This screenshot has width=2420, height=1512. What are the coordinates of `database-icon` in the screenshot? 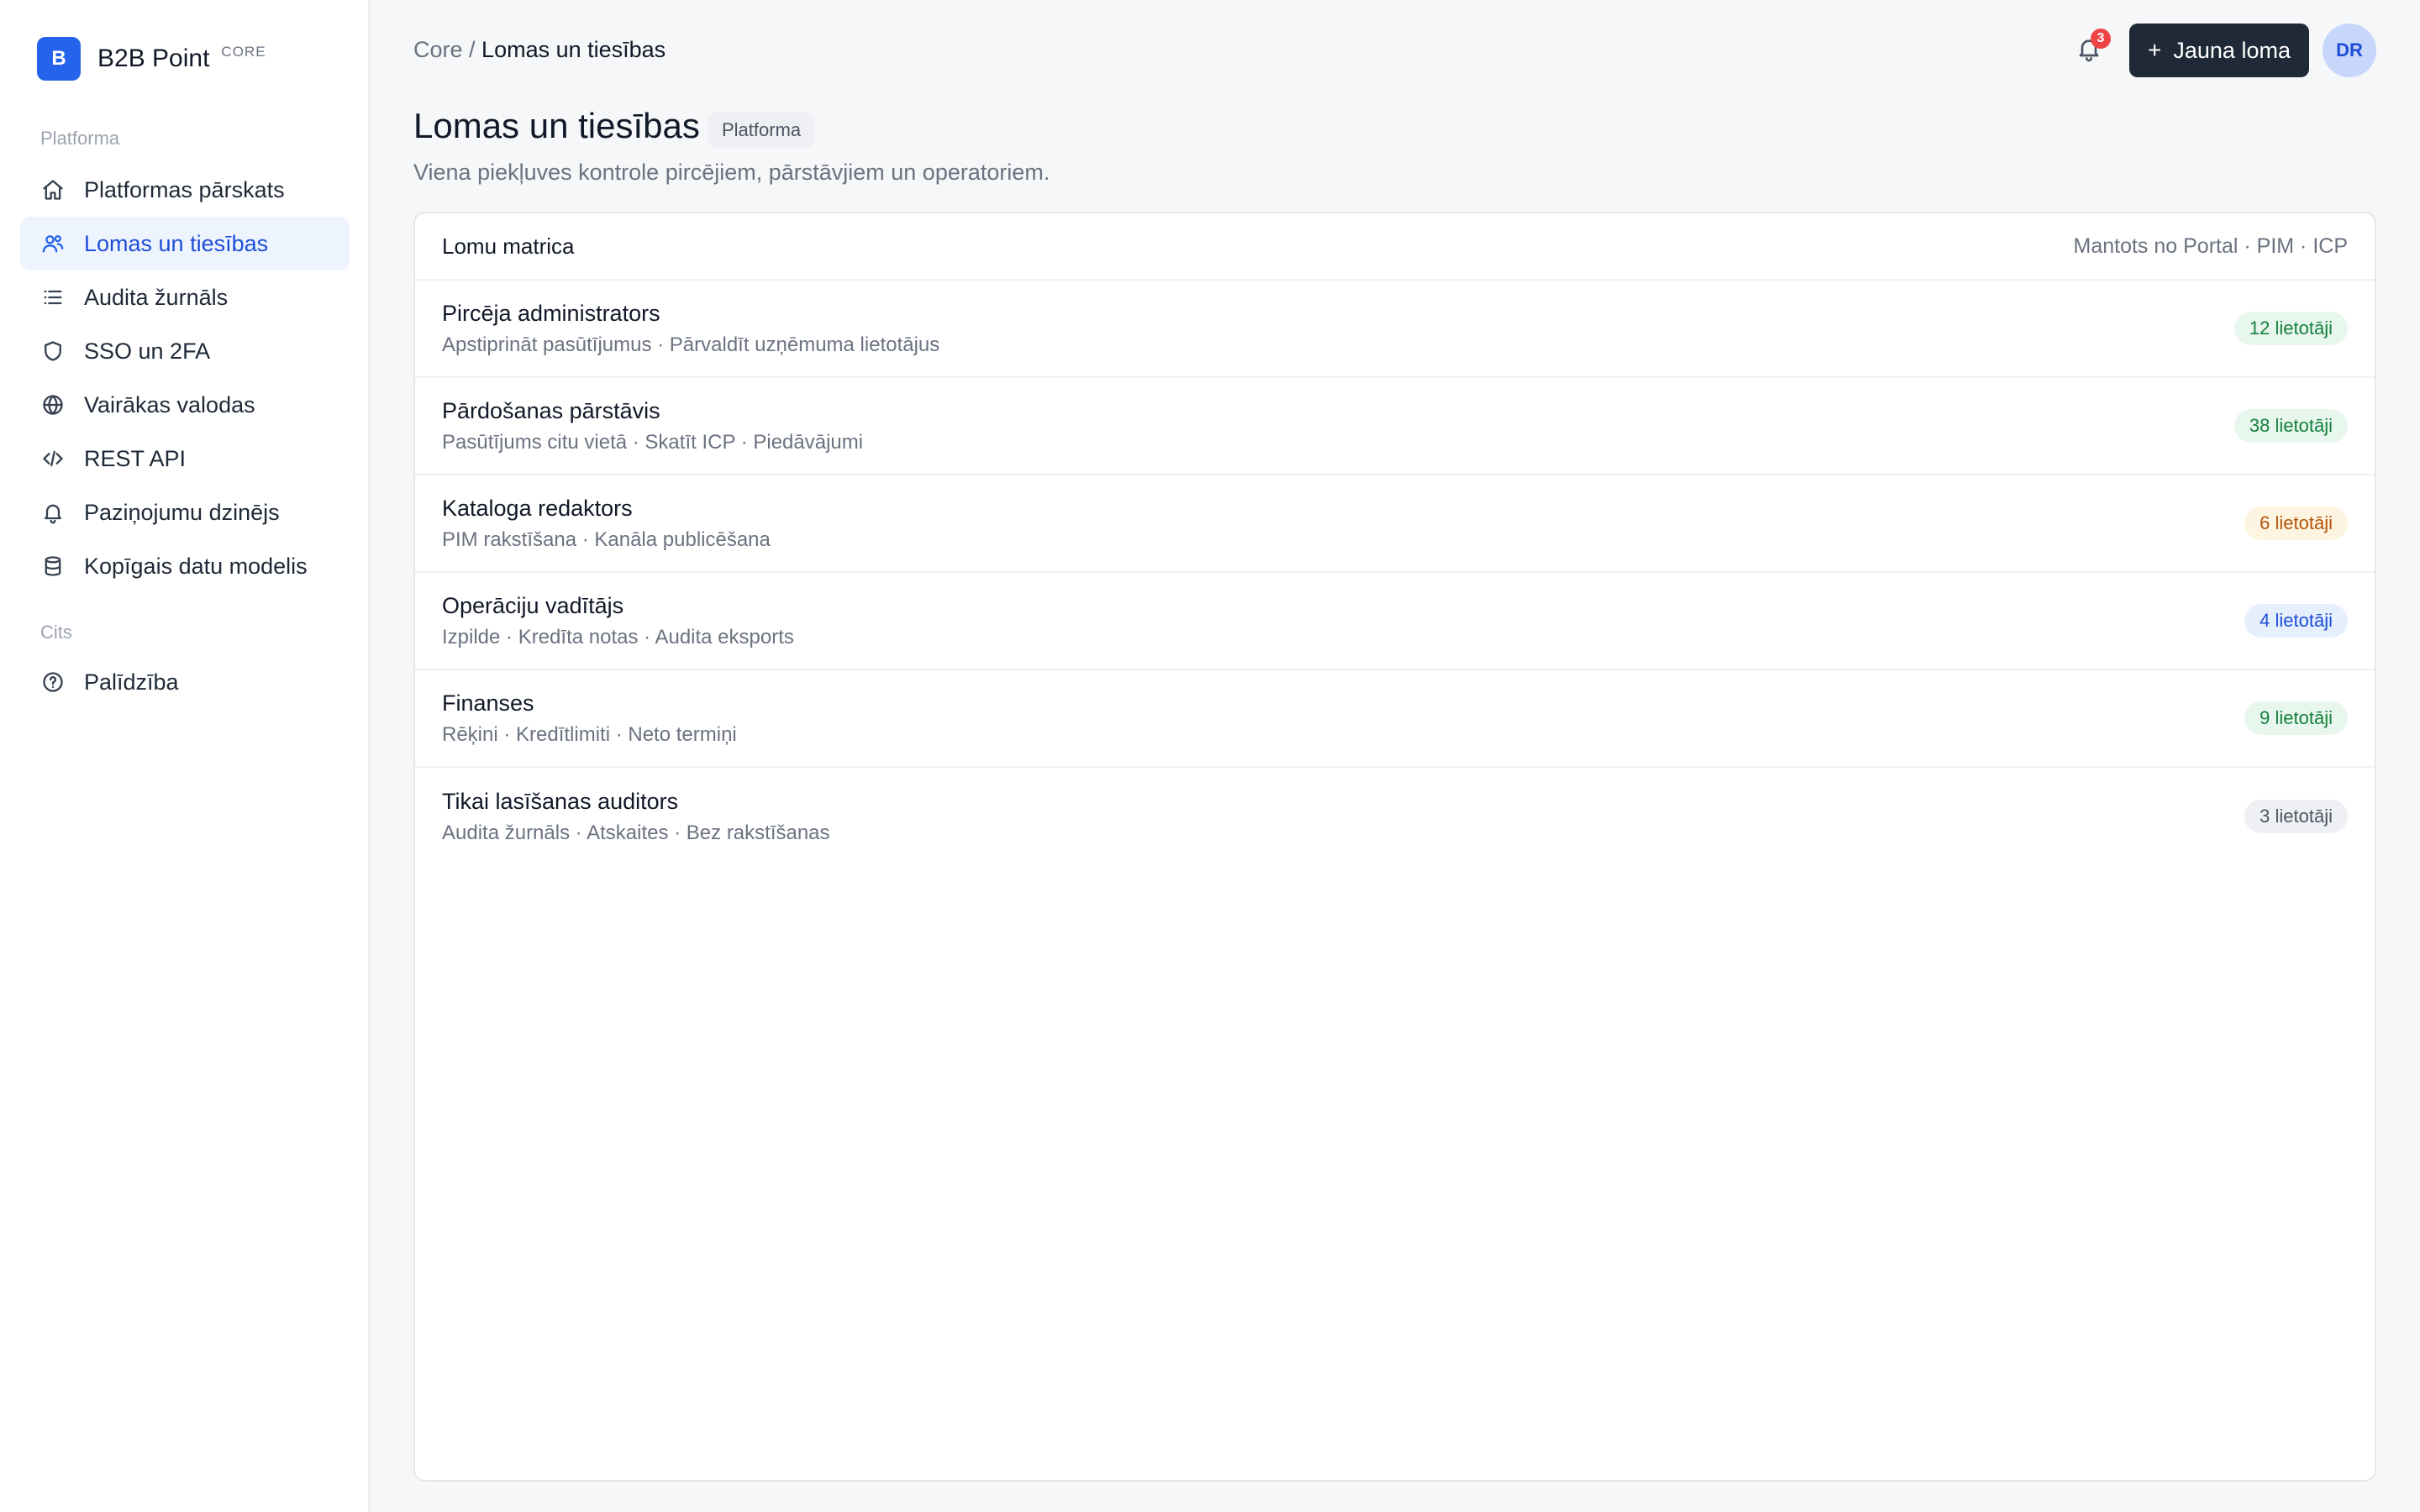 It's located at (53, 566).